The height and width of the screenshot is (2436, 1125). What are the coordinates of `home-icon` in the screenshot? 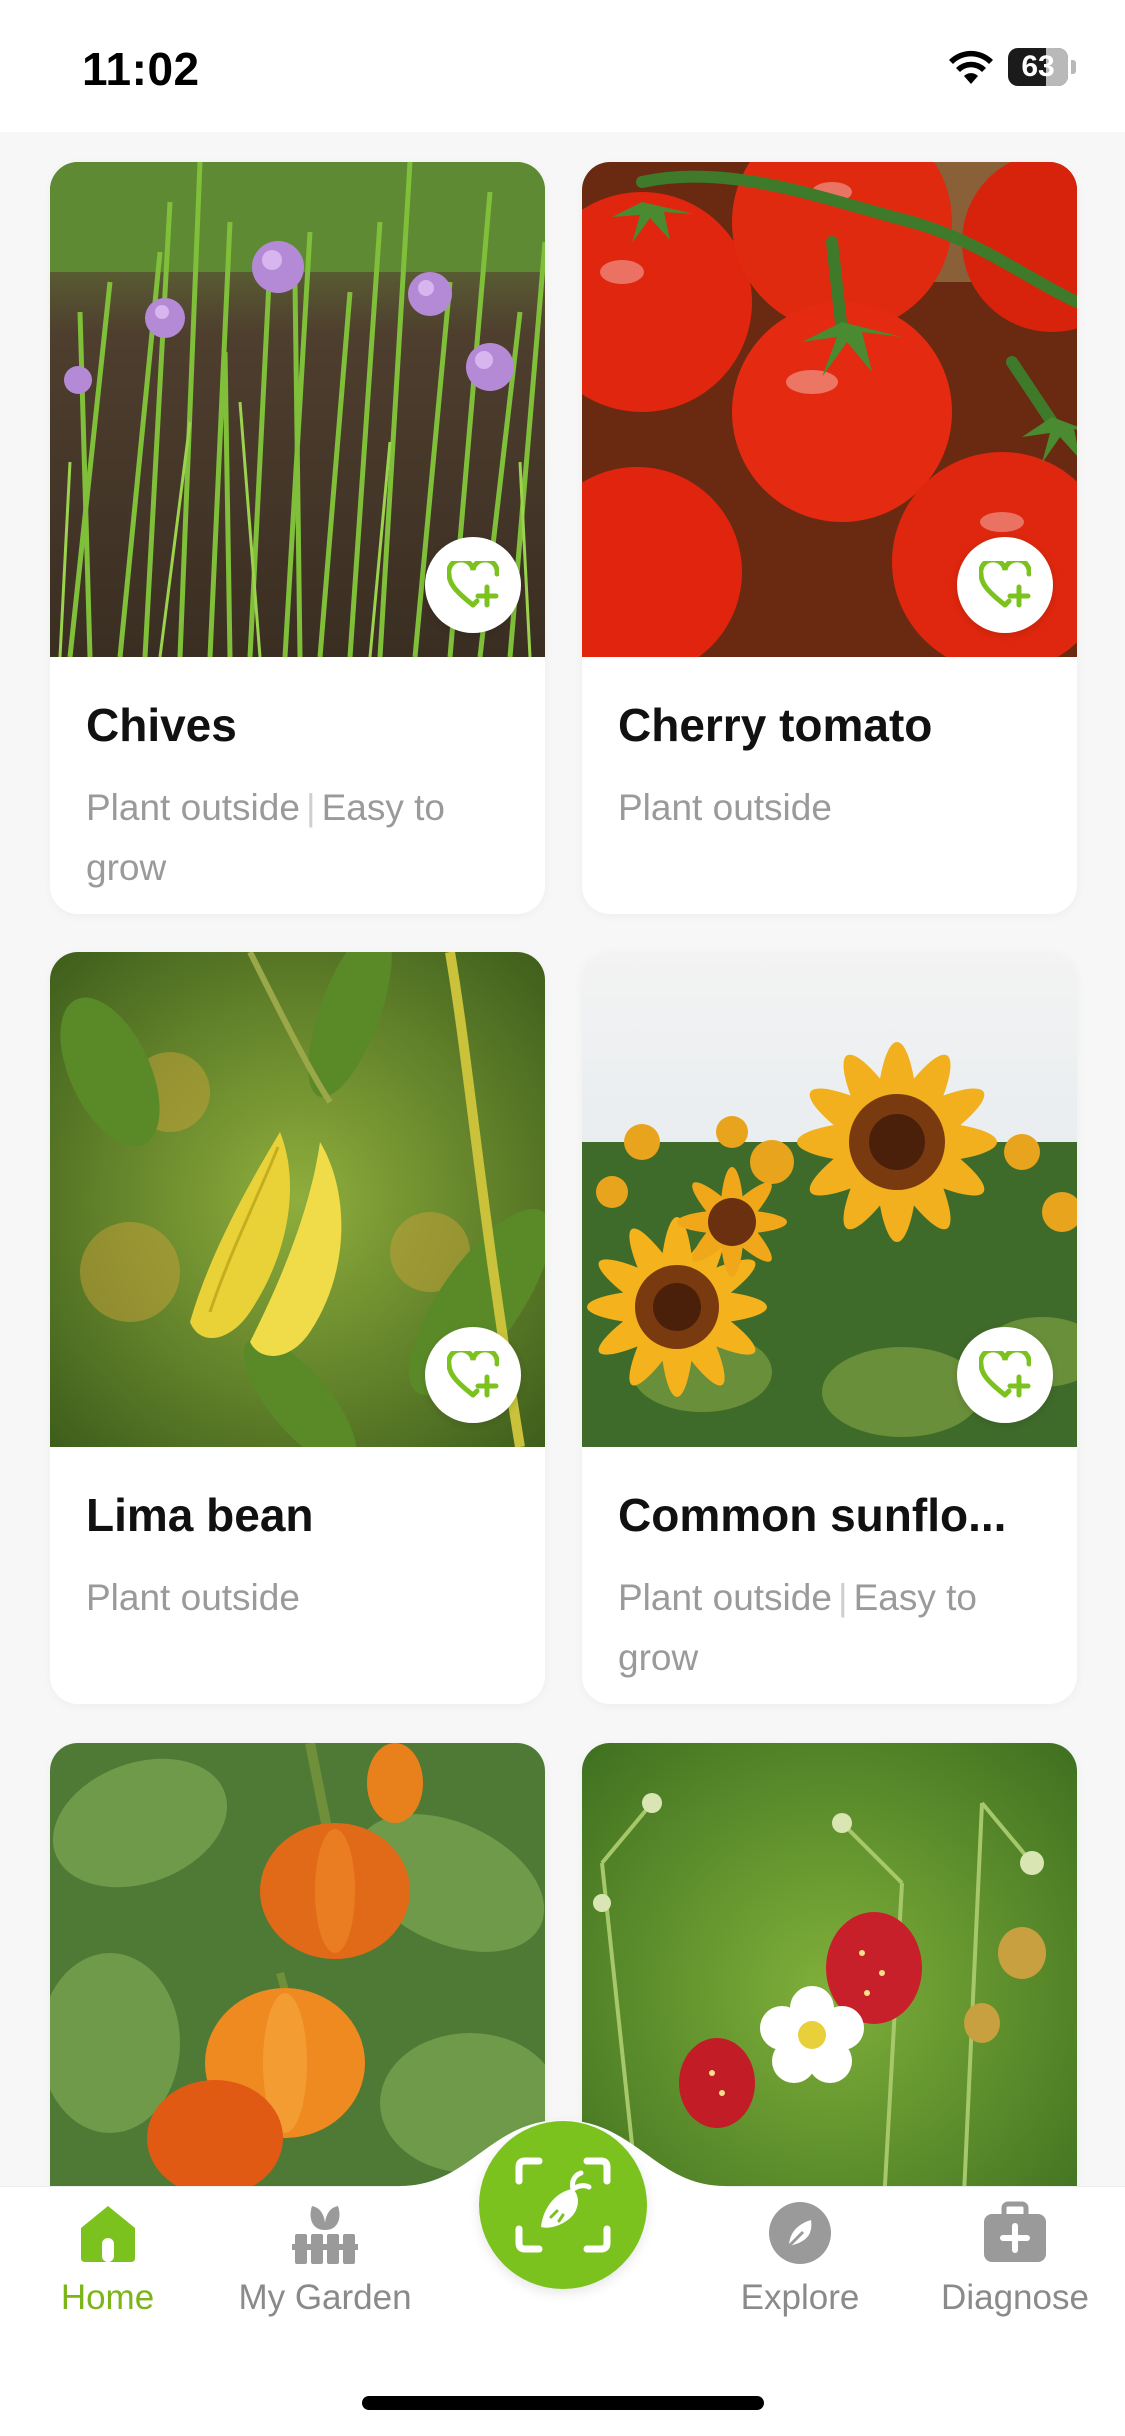 It's located at (107, 2234).